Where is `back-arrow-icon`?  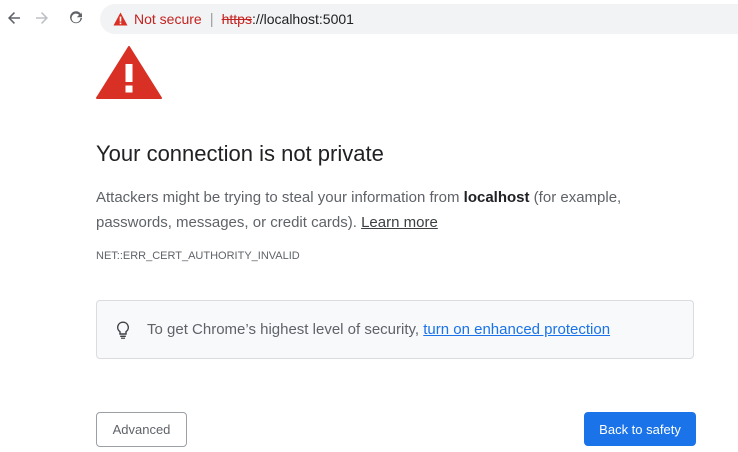 back-arrow-icon is located at coordinates (14, 18).